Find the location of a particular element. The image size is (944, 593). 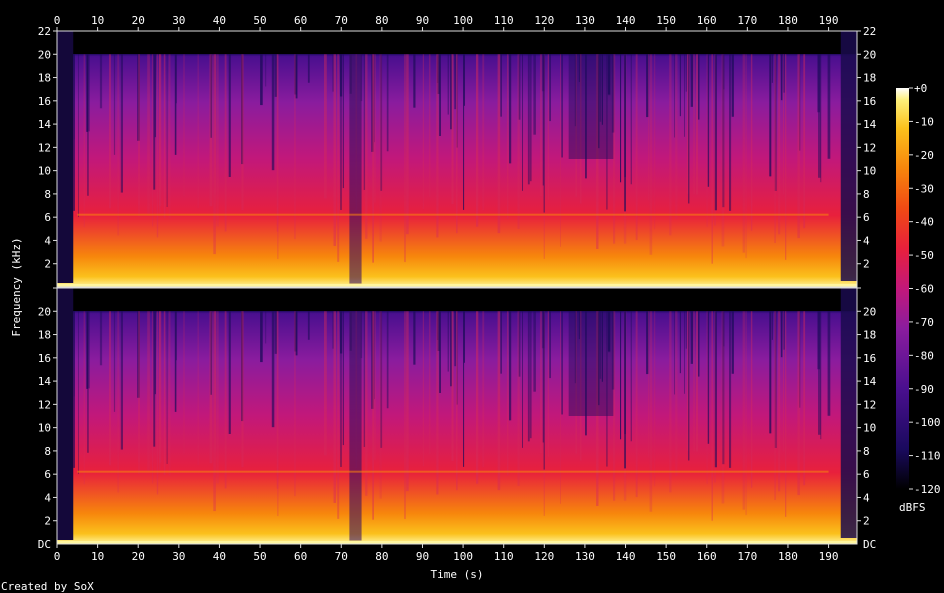

colorbar is located at coordinates (902, 288).